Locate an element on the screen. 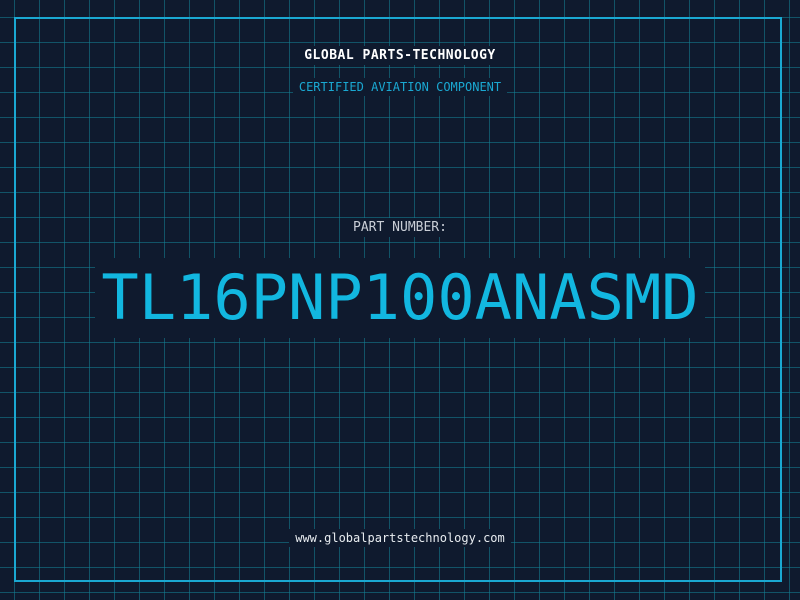 Image resolution: width=800 pixels, height=600 pixels. website-url-text: www.globalpartstechnology.com is located at coordinates (400, 538).